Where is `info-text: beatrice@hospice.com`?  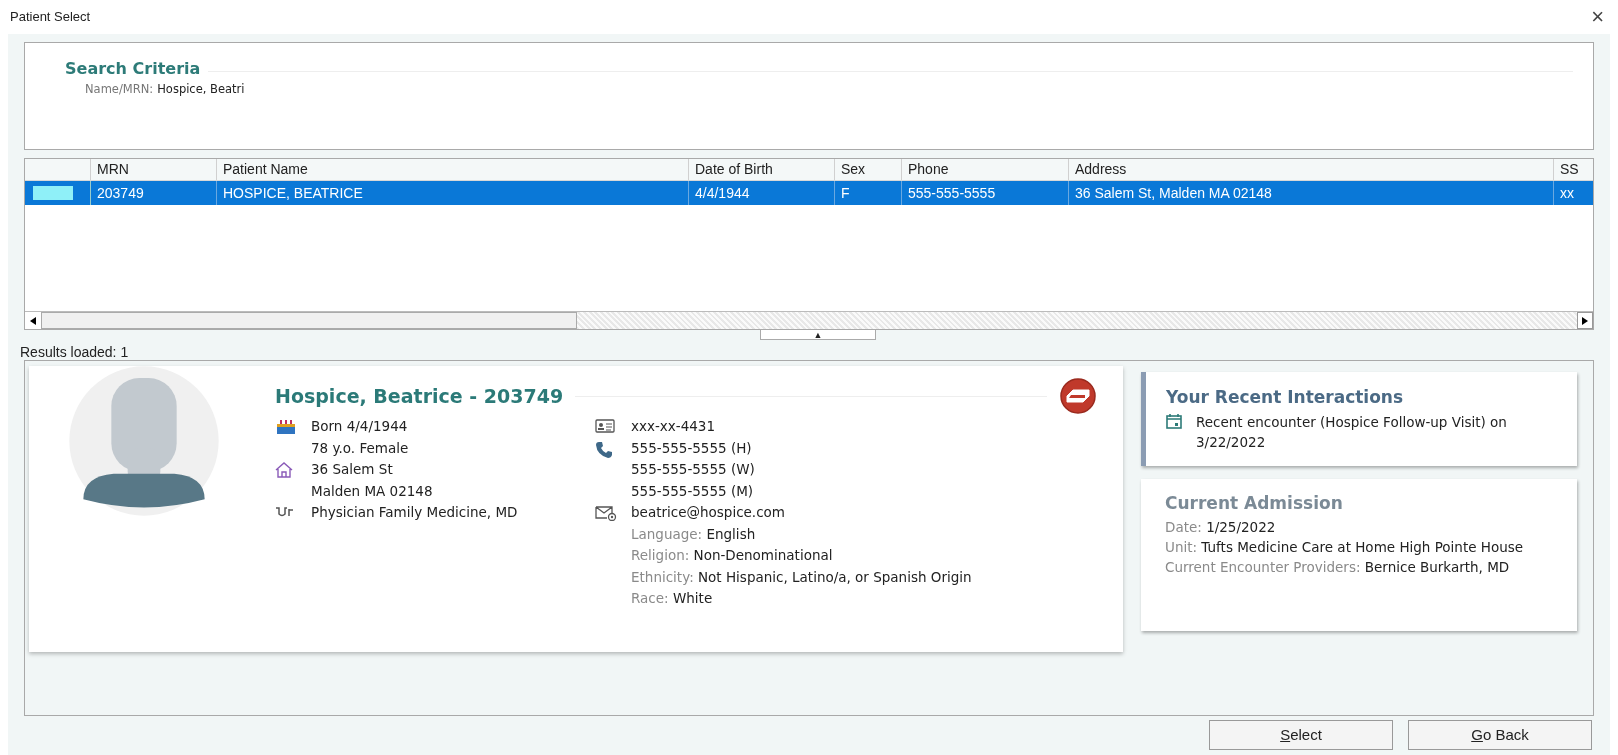
info-text: beatrice@hospice.com is located at coordinates (708, 512).